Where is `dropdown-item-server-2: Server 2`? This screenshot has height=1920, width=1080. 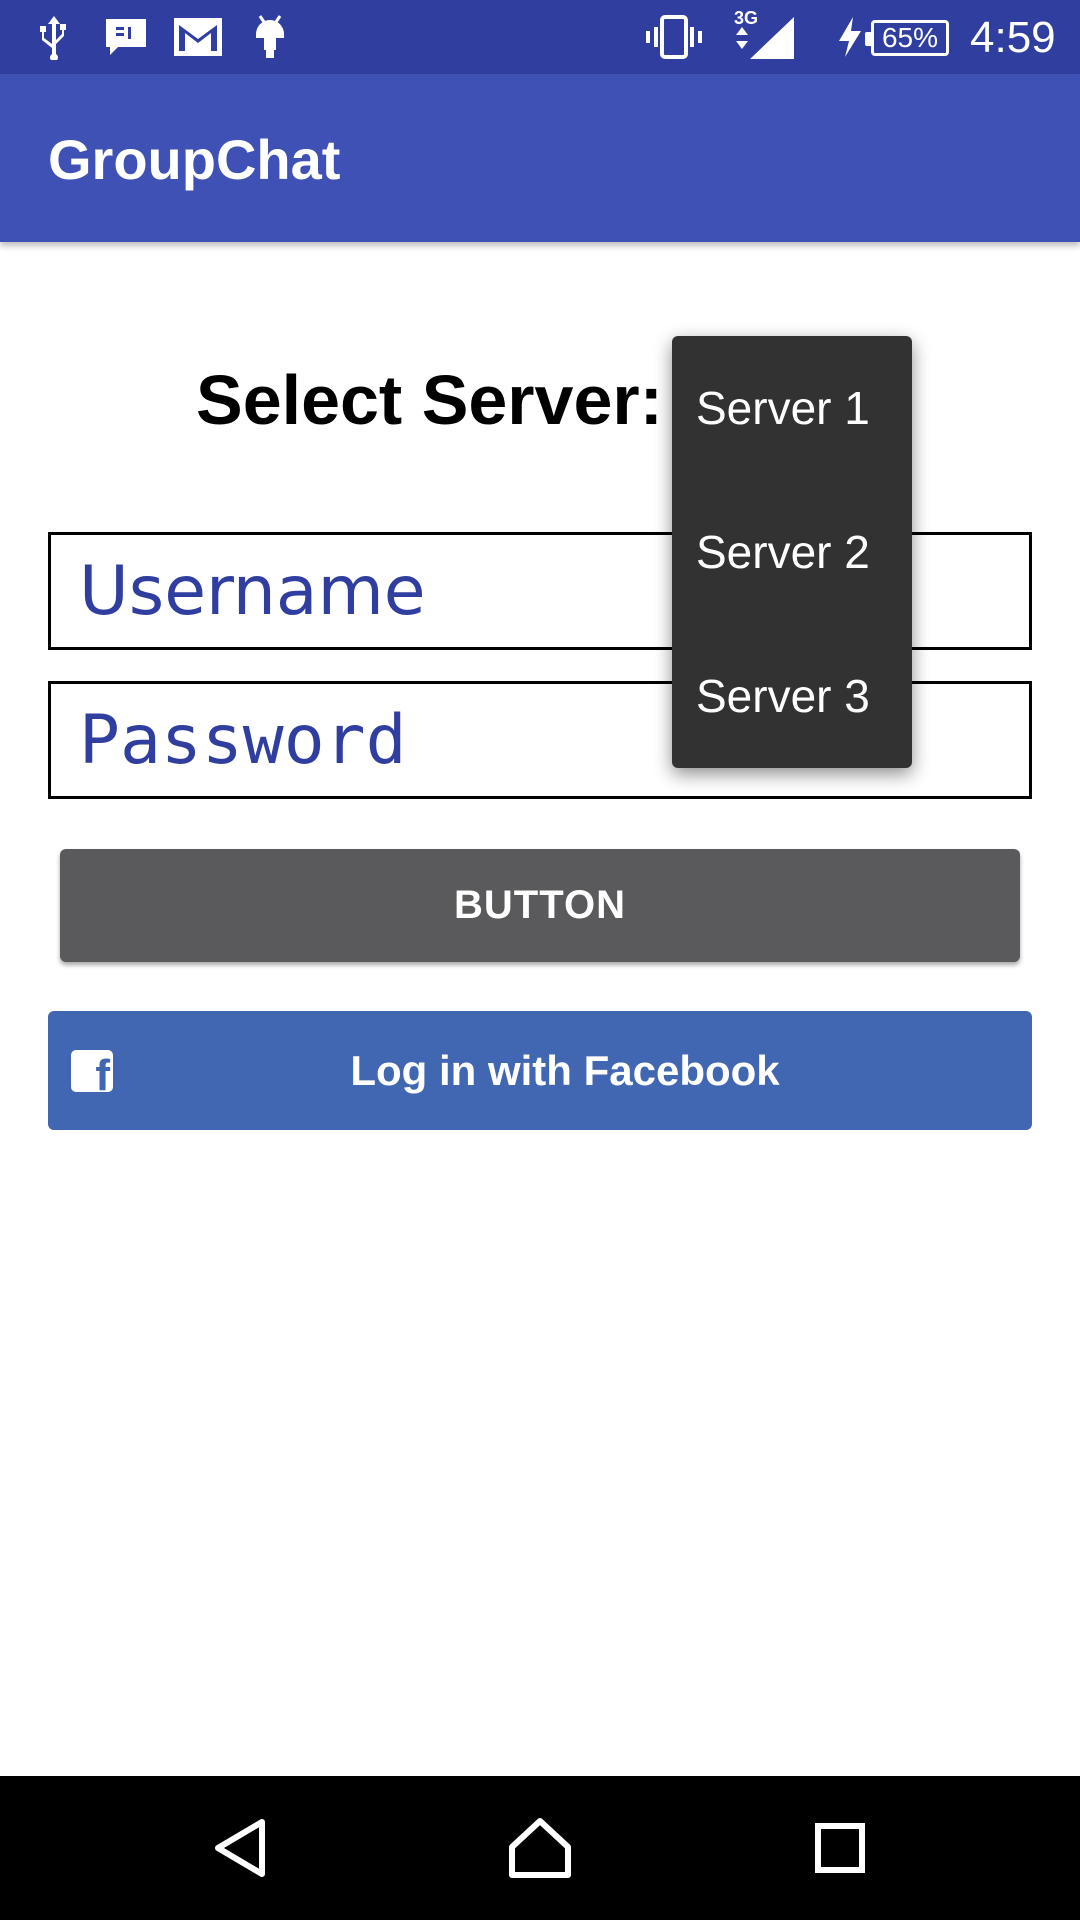
dropdown-item-server-2: Server 2 is located at coordinates (792, 552).